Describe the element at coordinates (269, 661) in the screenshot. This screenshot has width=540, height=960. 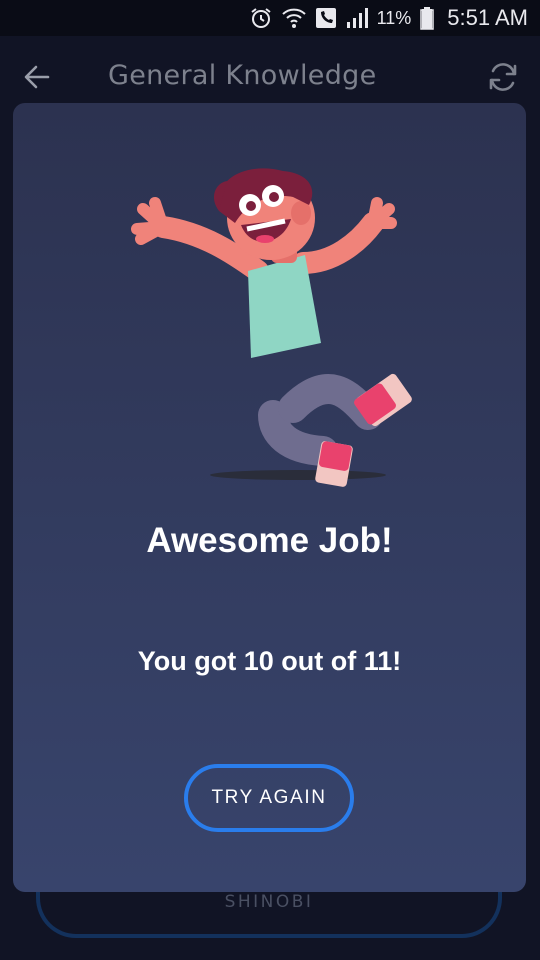
I see `score-text: You got 10 out of 11!` at that location.